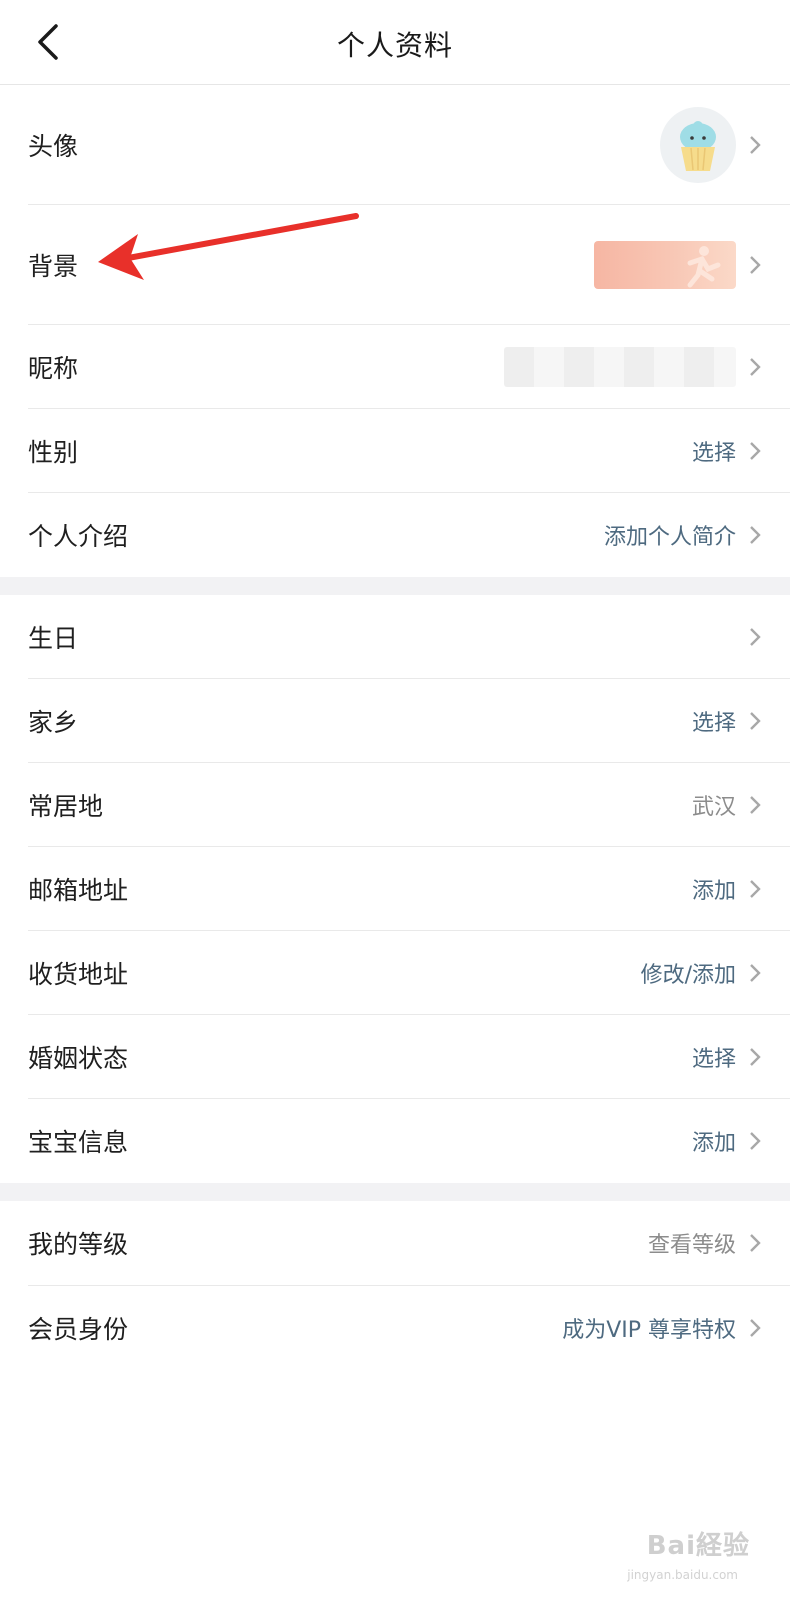  I want to click on row-label: 背景, so click(53, 266).